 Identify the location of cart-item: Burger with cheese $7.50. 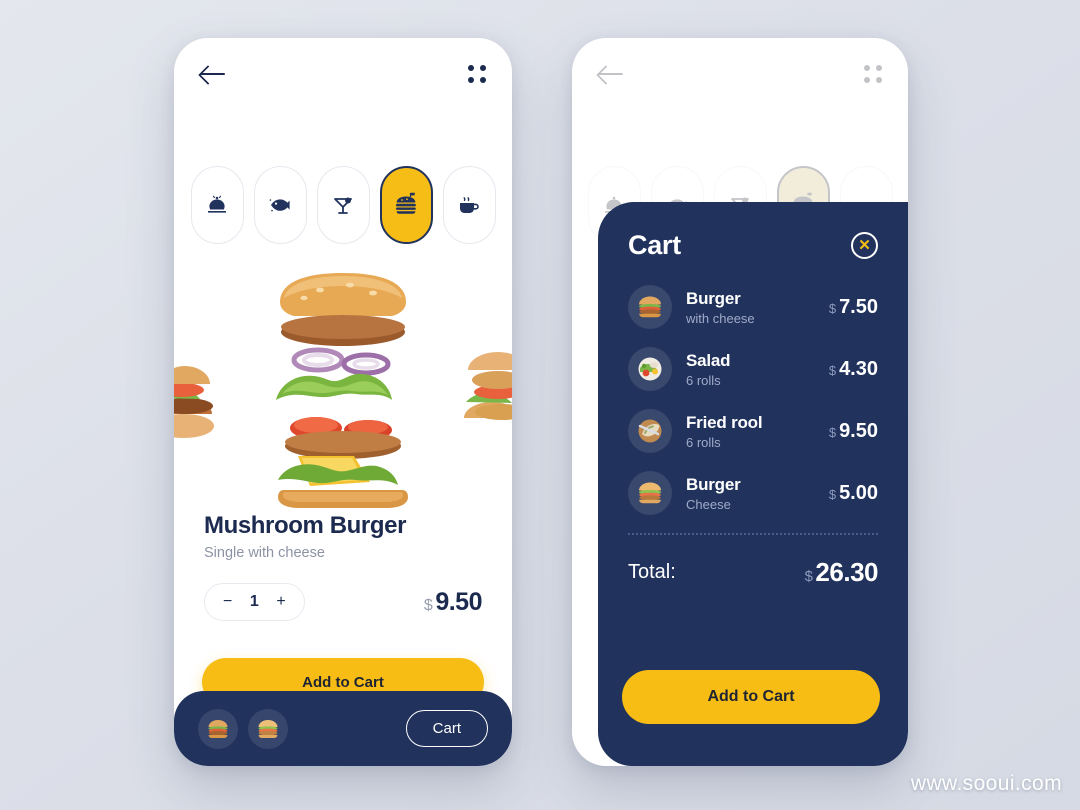
(753, 307).